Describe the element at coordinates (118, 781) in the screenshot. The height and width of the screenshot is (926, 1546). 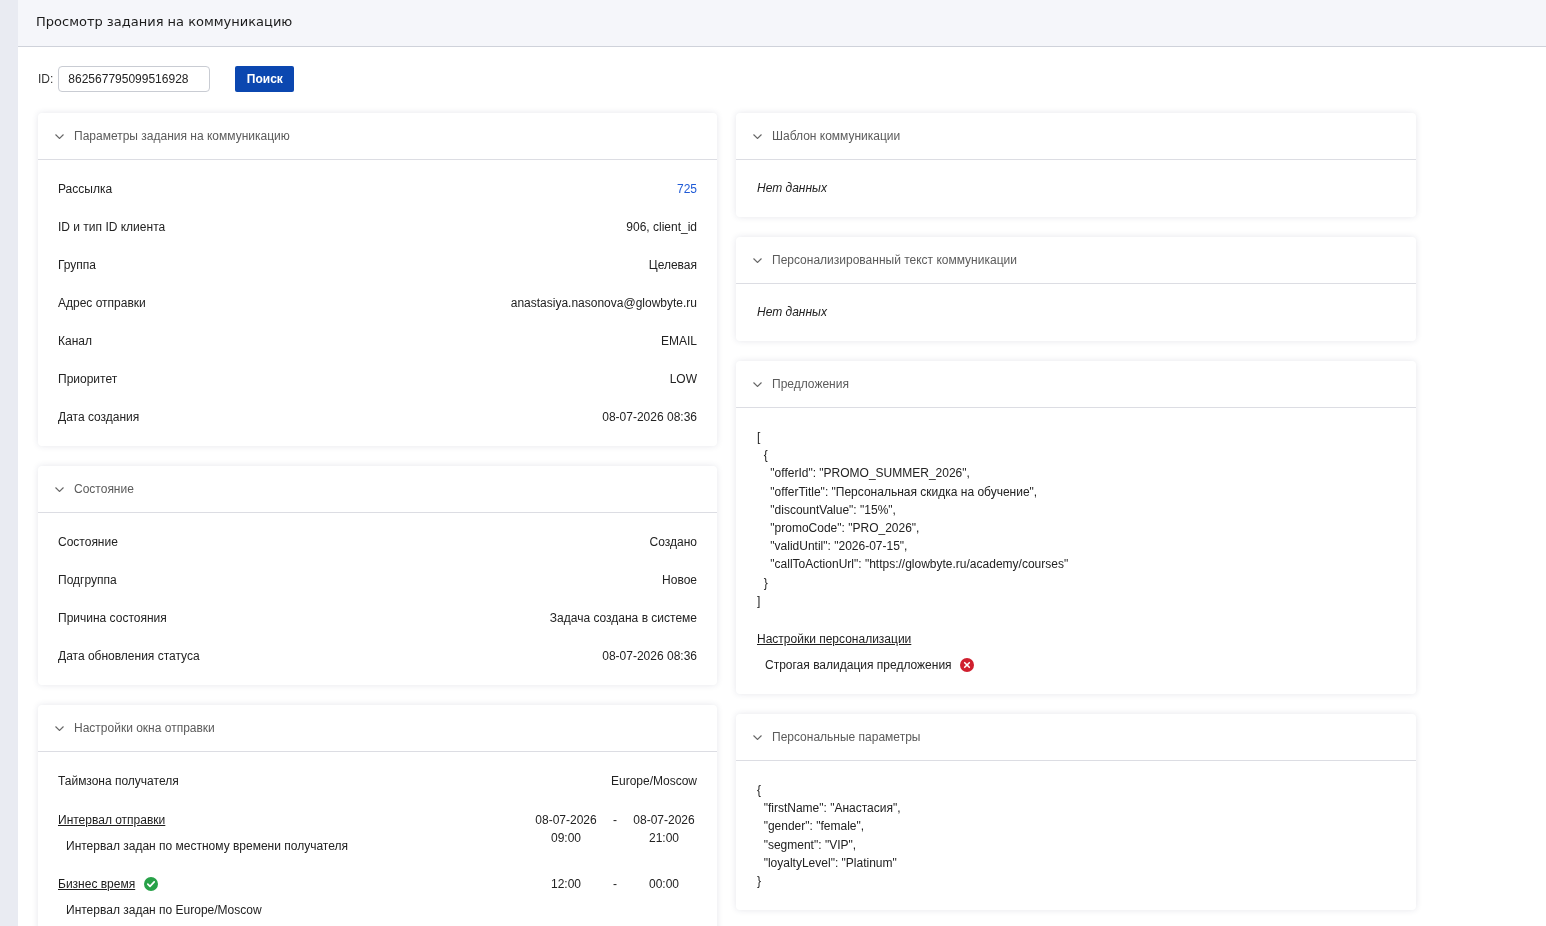
I see `field-label: Таймзона получателя` at that location.